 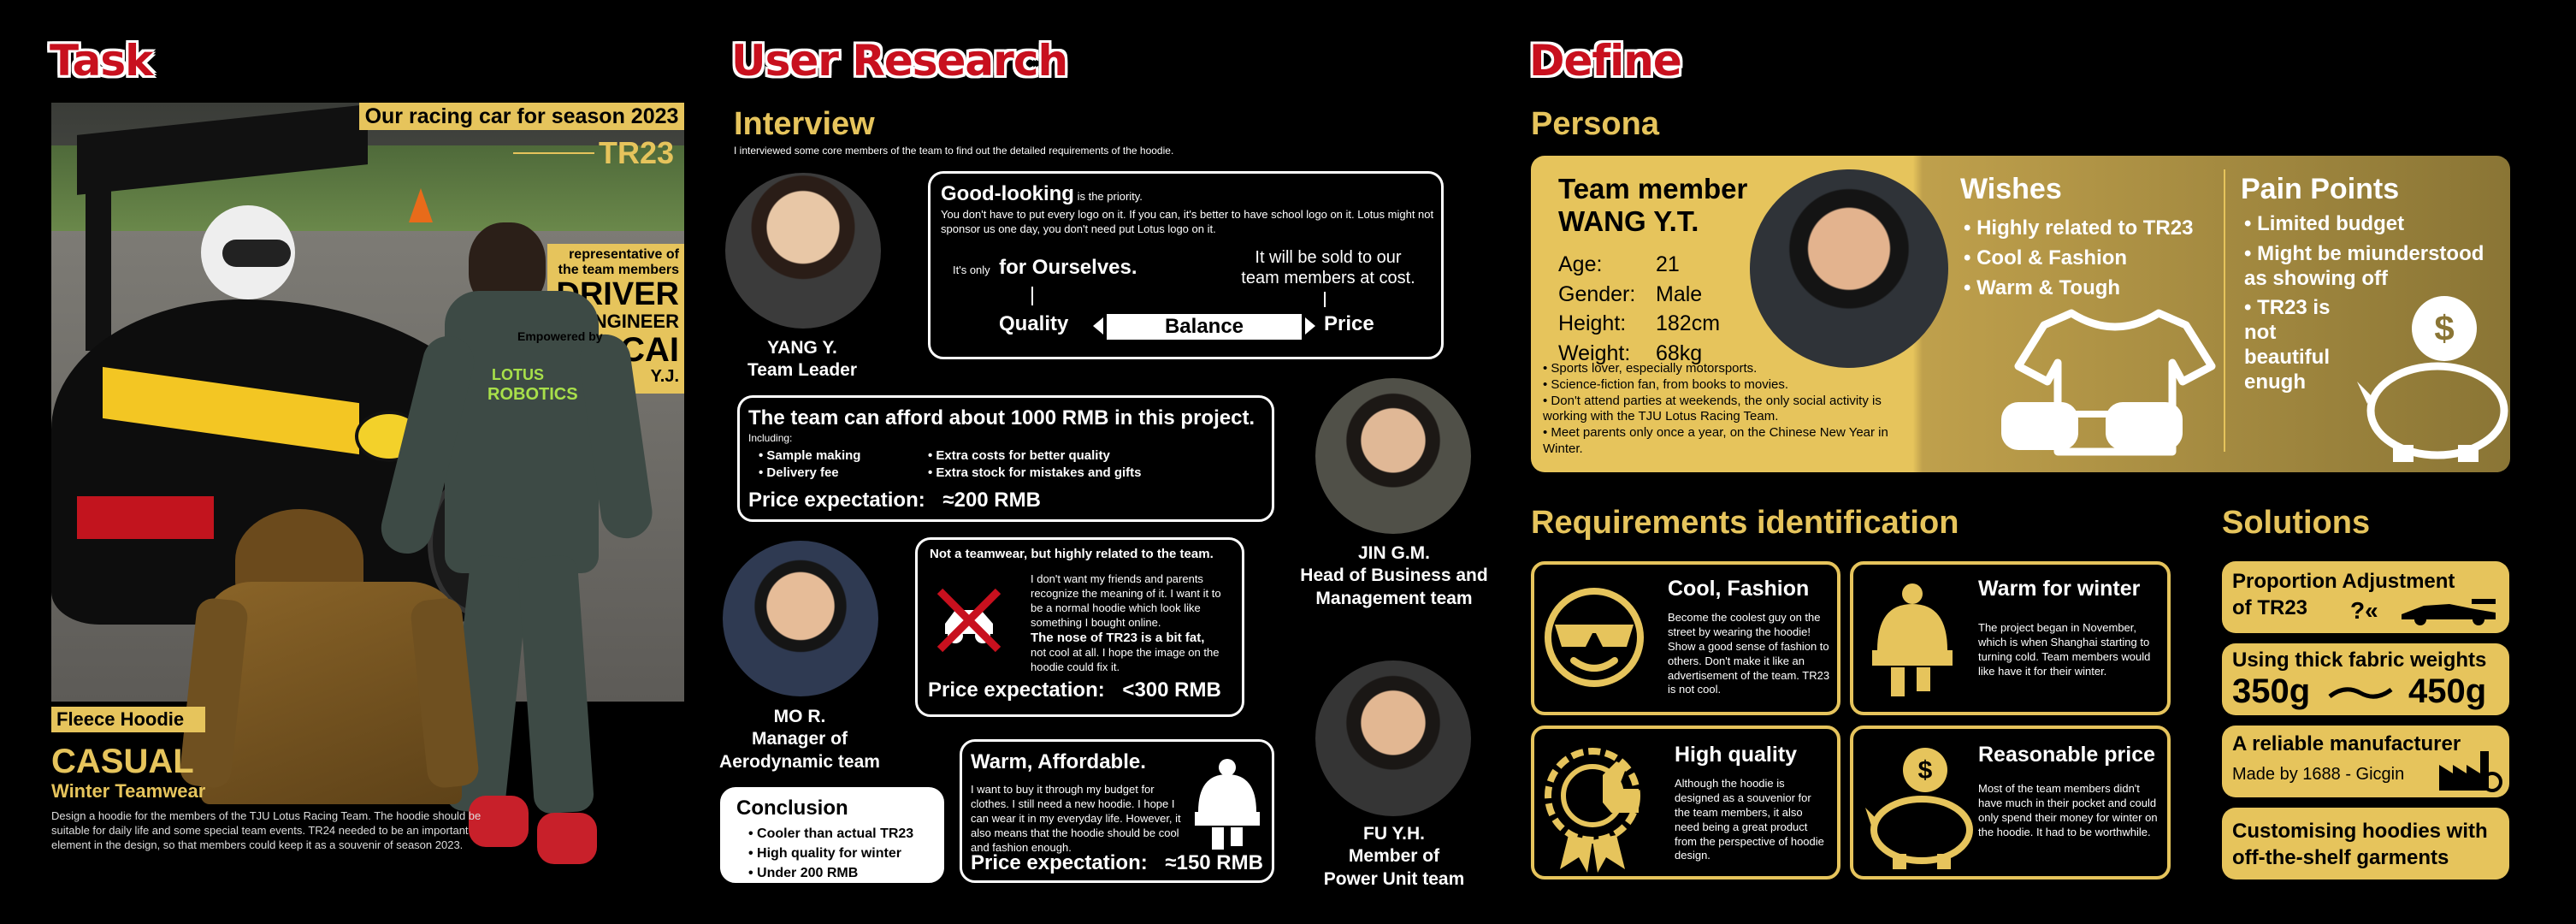 What do you see at coordinates (2469, 770) in the screenshot?
I see `factory-icon` at bounding box center [2469, 770].